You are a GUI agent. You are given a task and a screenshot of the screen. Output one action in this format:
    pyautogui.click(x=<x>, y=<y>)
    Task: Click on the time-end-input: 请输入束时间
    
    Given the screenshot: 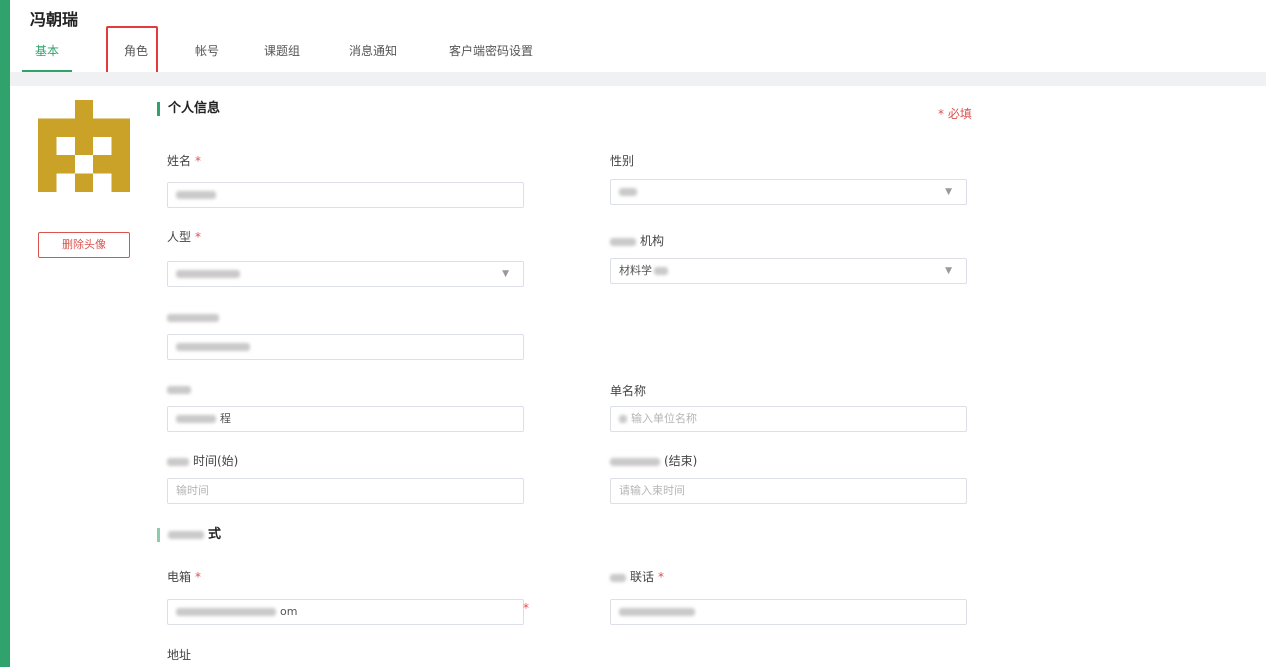 What is the action you would take?
    pyautogui.click(x=788, y=491)
    